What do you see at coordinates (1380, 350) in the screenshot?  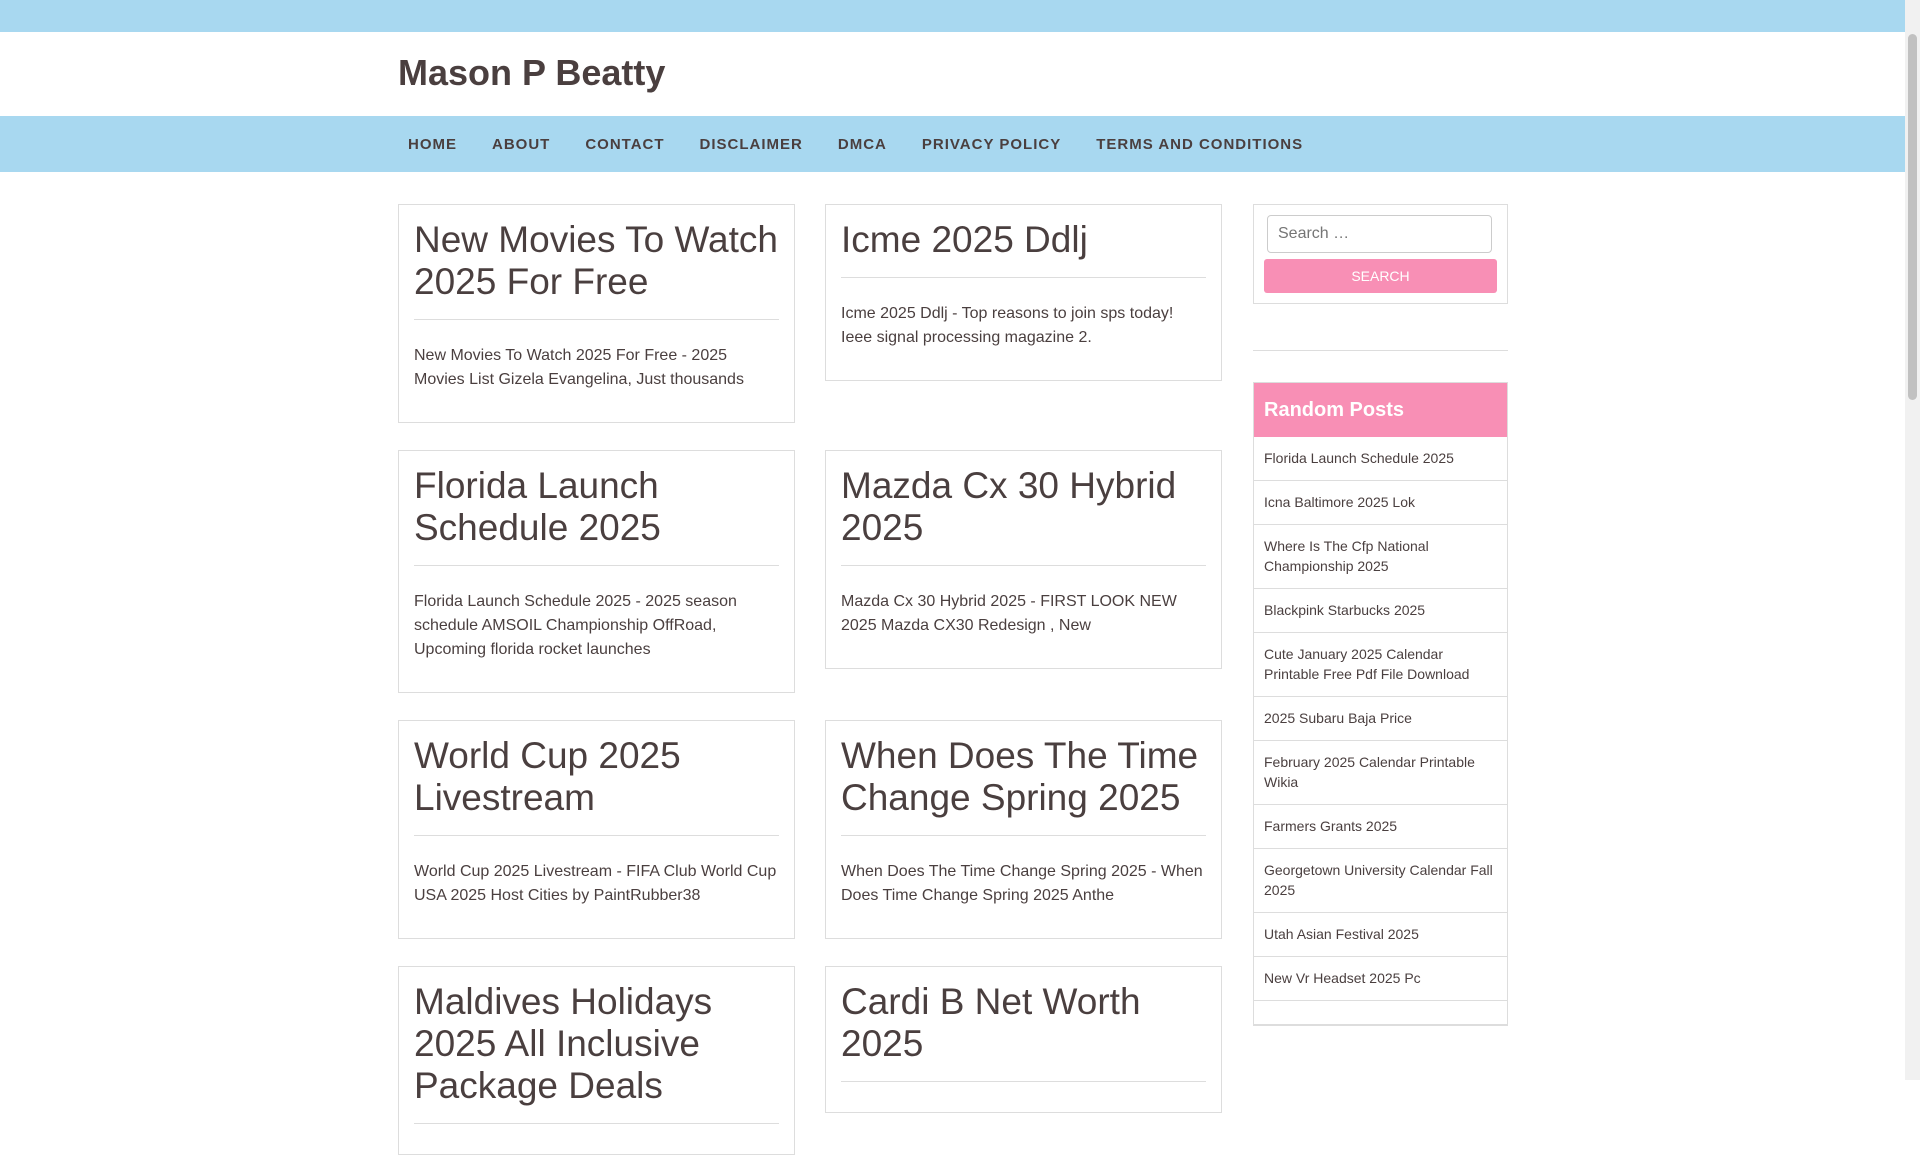 I see `sidebar-divider` at bounding box center [1380, 350].